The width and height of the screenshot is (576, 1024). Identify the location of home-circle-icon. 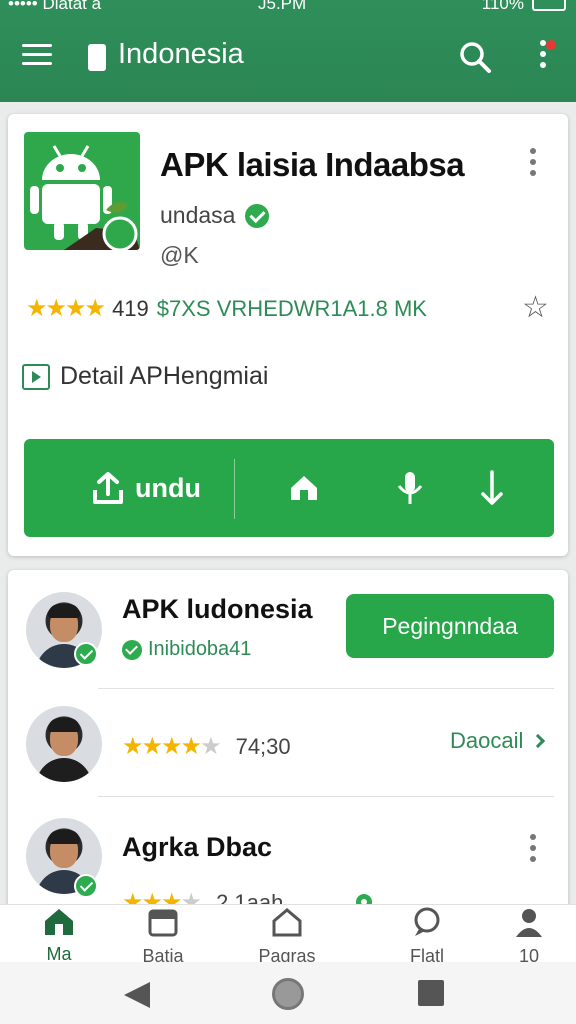
(288, 994).